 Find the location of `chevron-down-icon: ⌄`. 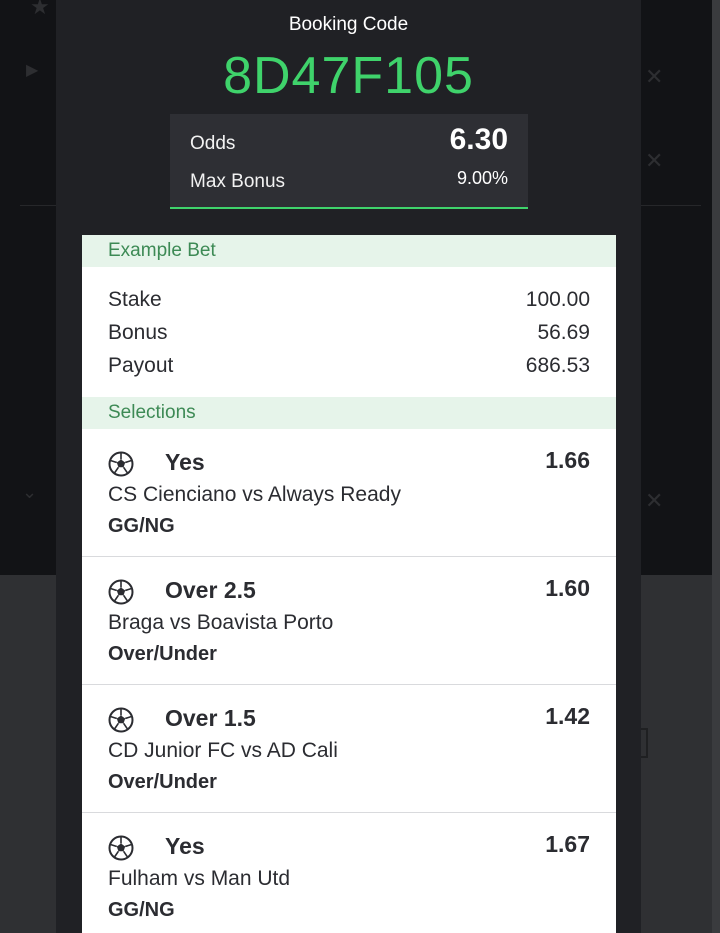

chevron-down-icon: ⌄ is located at coordinates (30, 492).